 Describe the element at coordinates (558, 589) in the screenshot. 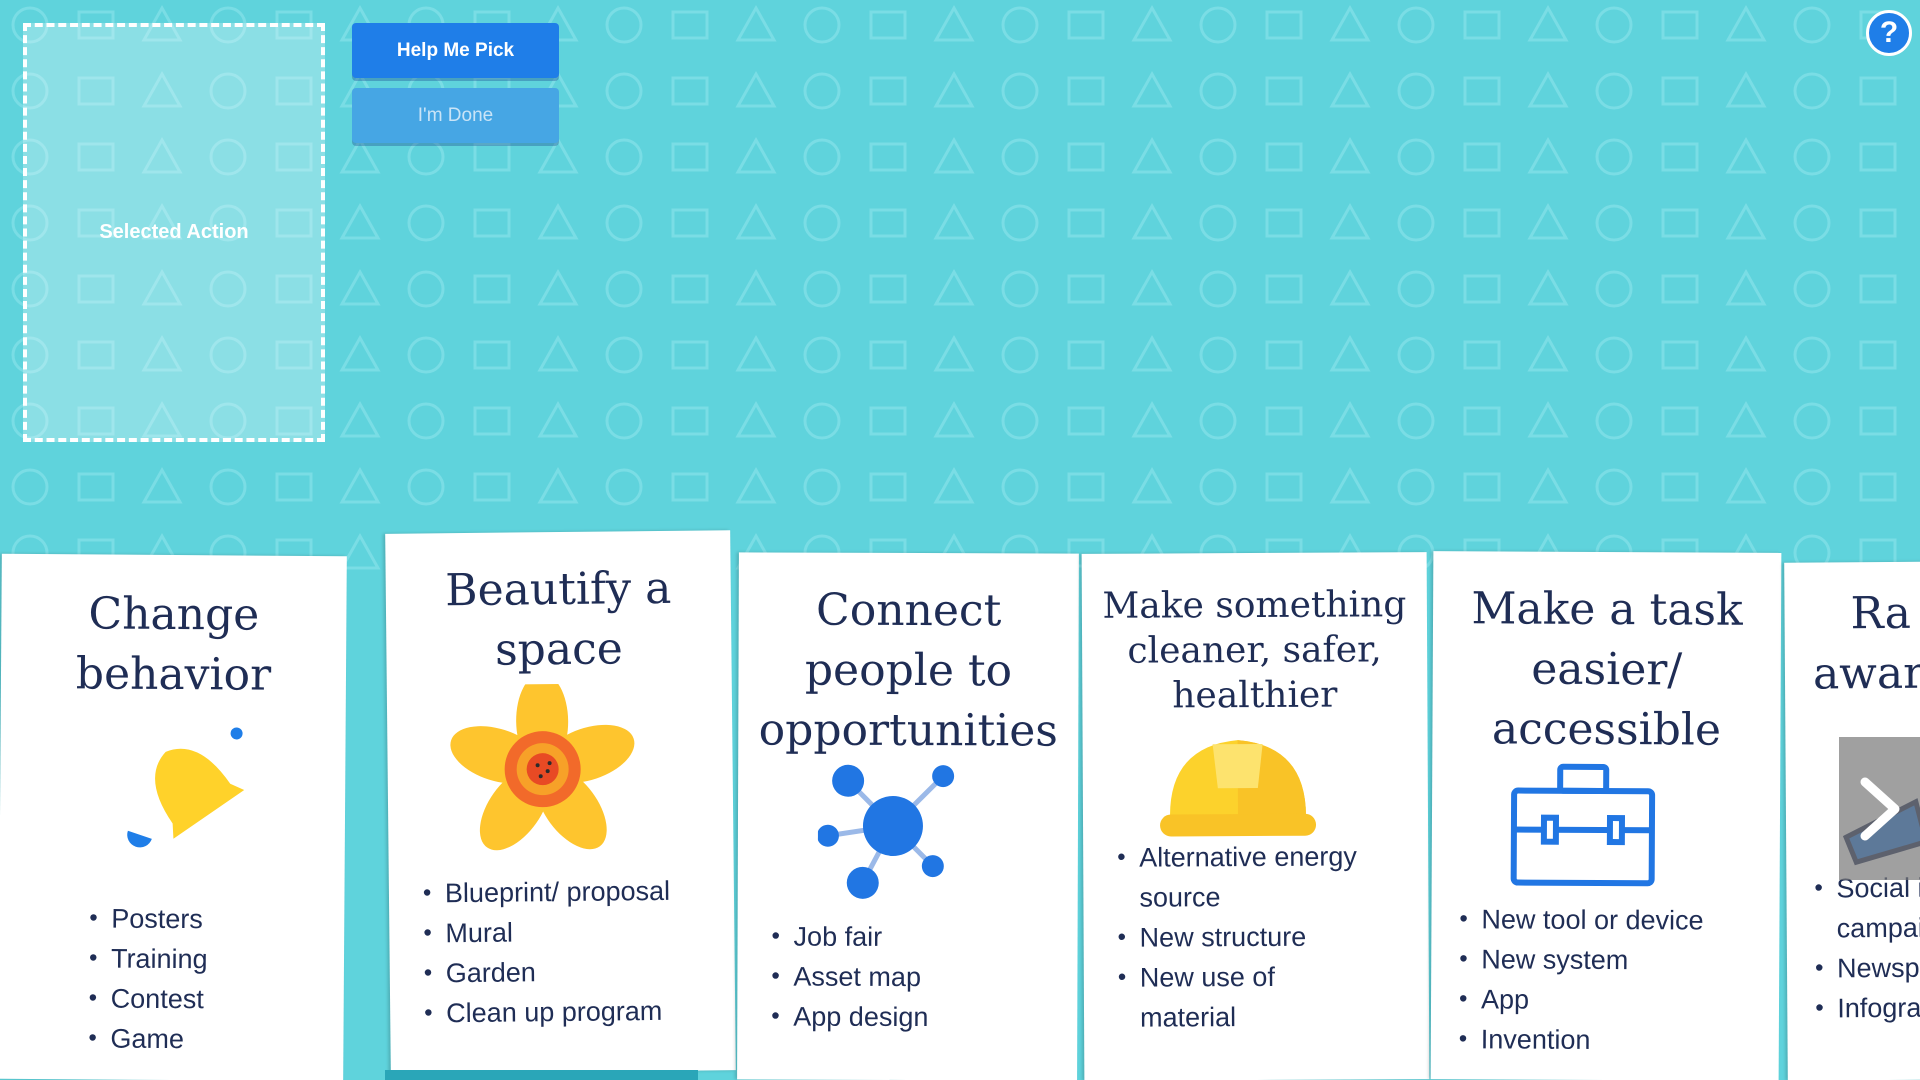

I see `card-title-line: Beautify a` at that location.